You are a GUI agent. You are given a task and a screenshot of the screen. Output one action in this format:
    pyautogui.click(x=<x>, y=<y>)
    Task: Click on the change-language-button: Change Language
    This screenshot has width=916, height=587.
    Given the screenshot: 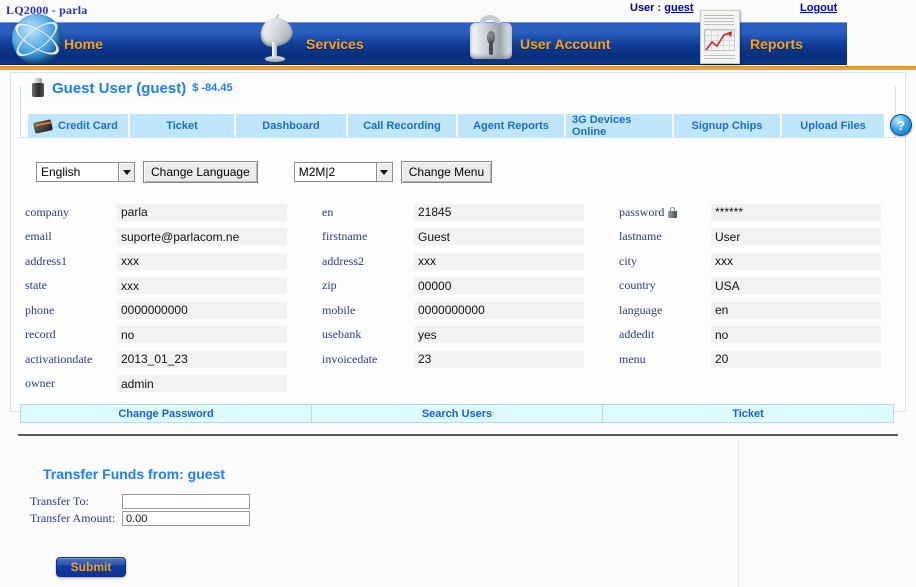 What is the action you would take?
    pyautogui.click(x=200, y=172)
    